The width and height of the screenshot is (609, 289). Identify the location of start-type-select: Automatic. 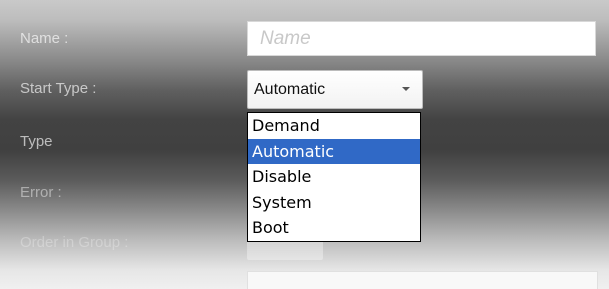
(335, 89).